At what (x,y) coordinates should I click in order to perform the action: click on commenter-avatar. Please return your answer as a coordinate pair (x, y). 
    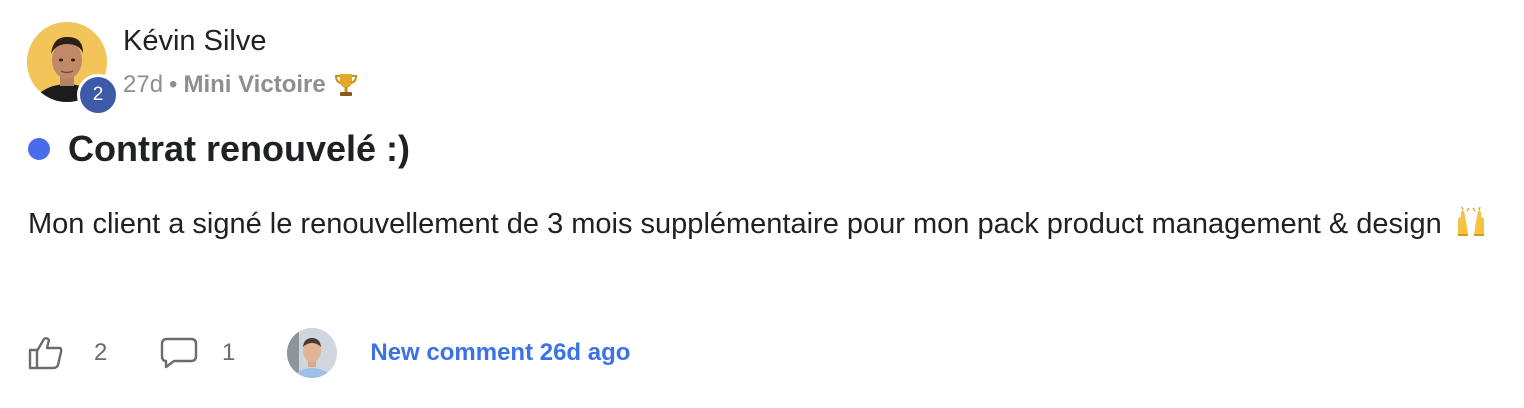
    Looking at the image, I should click on (312, 353).